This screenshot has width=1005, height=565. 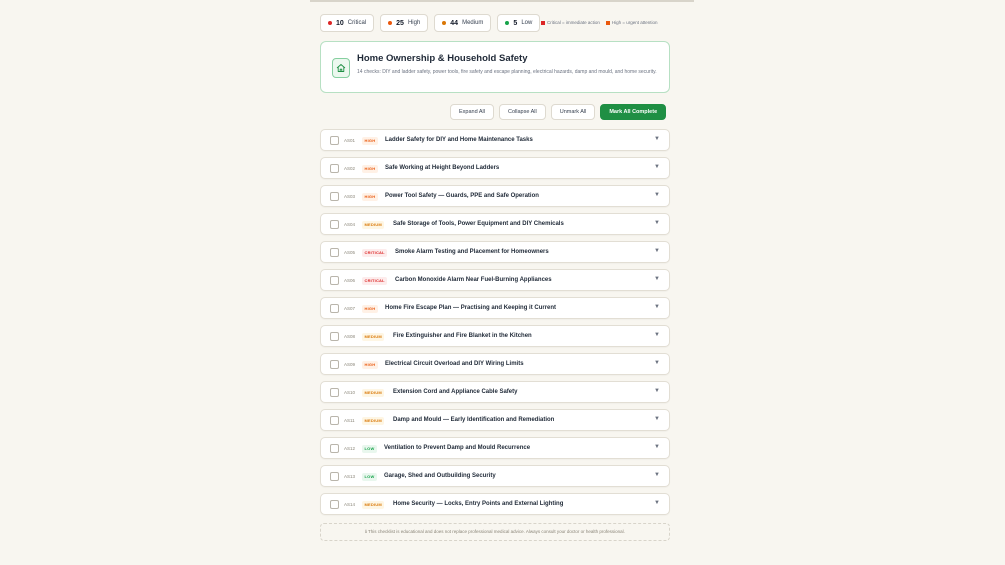 What do you see at coordinates (430, 23) in the screenshot?
I see `stats-bar: 10 Critical 25 High 44 Medium 5 Low` at bounding box center [430, 23].